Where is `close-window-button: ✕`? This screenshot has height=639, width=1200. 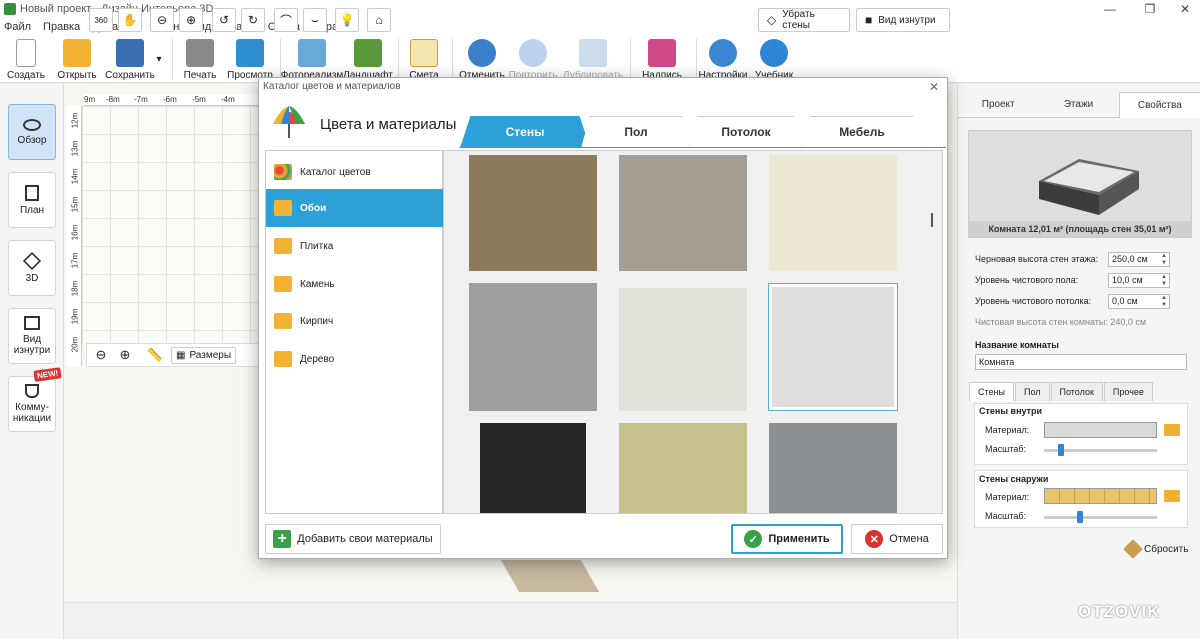 close-window-button: ✕ is located at coordinates (1182, 9).